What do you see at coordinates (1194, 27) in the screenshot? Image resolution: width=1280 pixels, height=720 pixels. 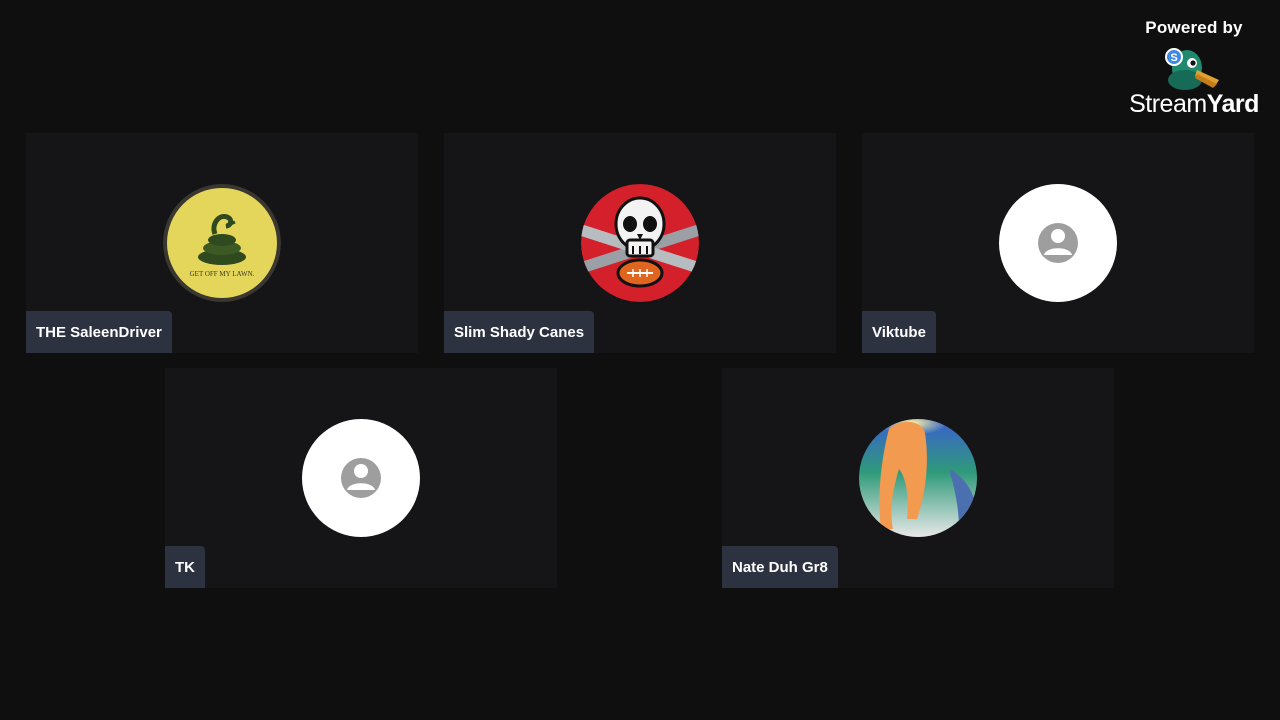 I see `powered-by-label: Powered by` at bounding box center [1194, 27].